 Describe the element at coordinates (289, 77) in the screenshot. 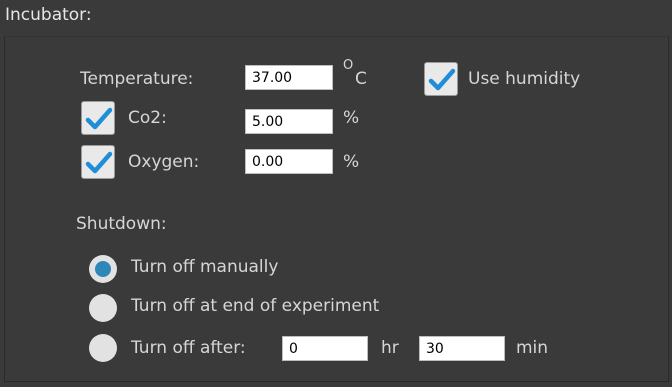

I see `temperature-field` at that location.